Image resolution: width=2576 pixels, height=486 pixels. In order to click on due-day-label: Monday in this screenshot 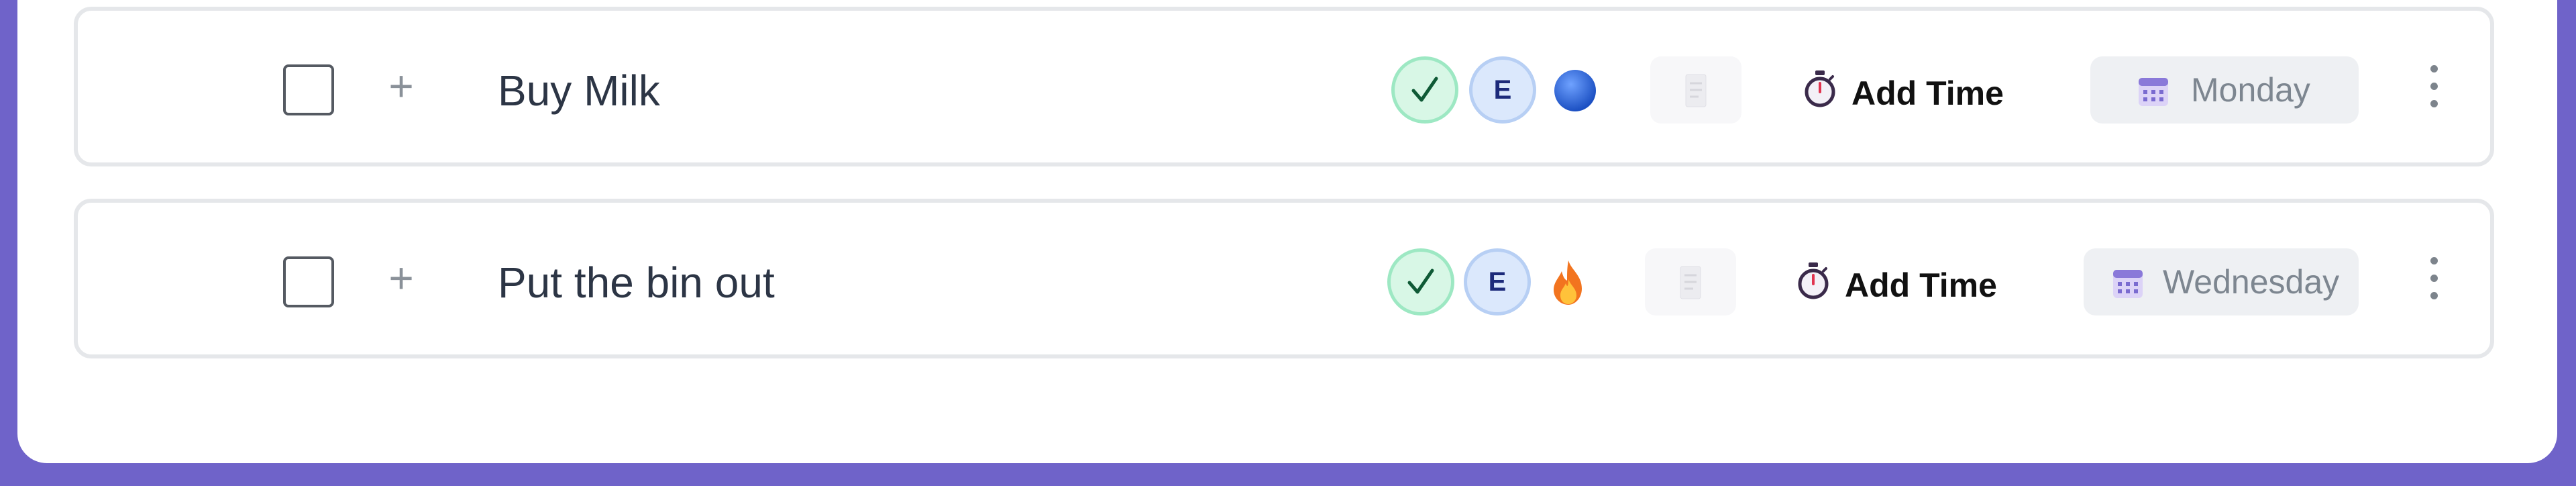, I will do `click(2250, 90)`.